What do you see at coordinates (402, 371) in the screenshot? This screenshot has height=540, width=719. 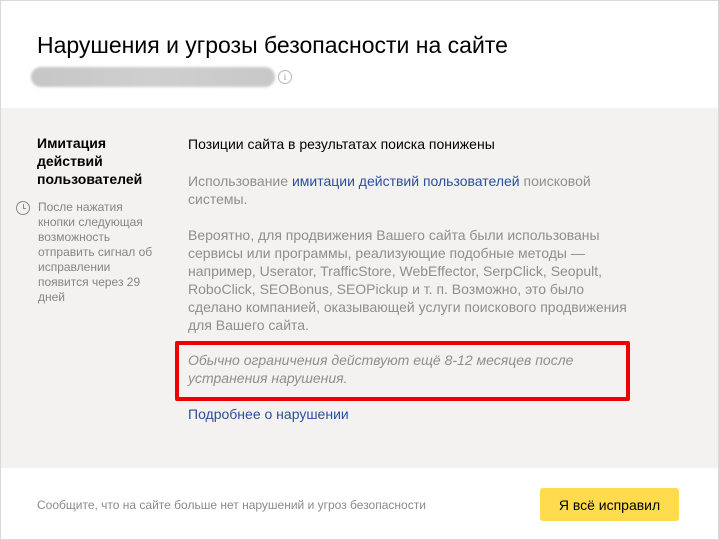 I see `highlight-box` at bounding box center [402, 371].